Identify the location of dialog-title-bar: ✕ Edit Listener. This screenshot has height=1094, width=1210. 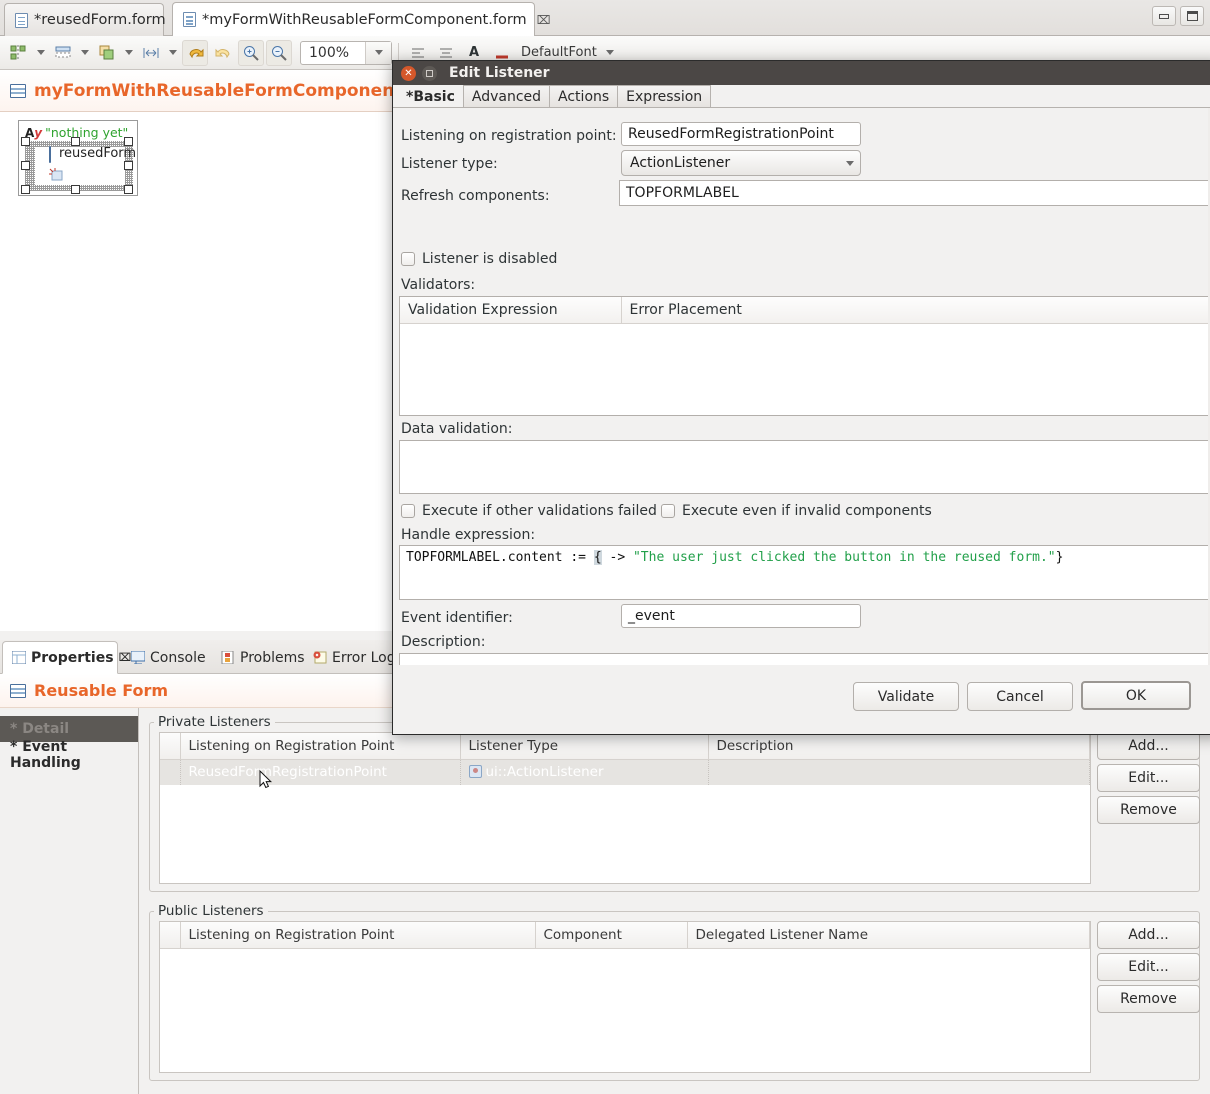
(801, 73).